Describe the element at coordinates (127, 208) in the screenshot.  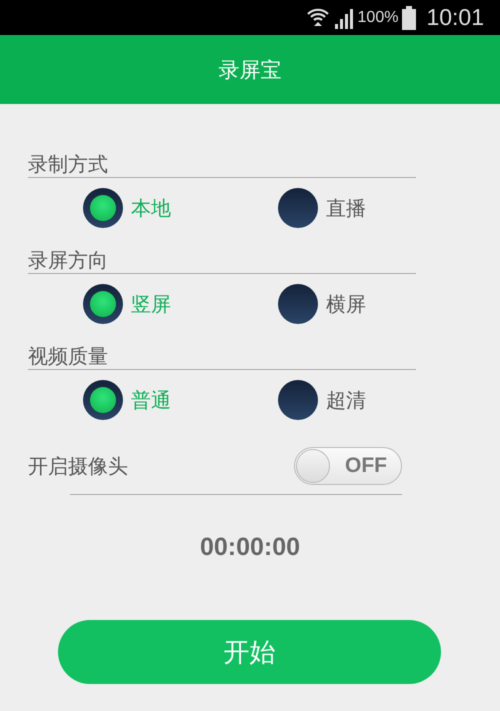
I see `radio-option: 本地` at that location.